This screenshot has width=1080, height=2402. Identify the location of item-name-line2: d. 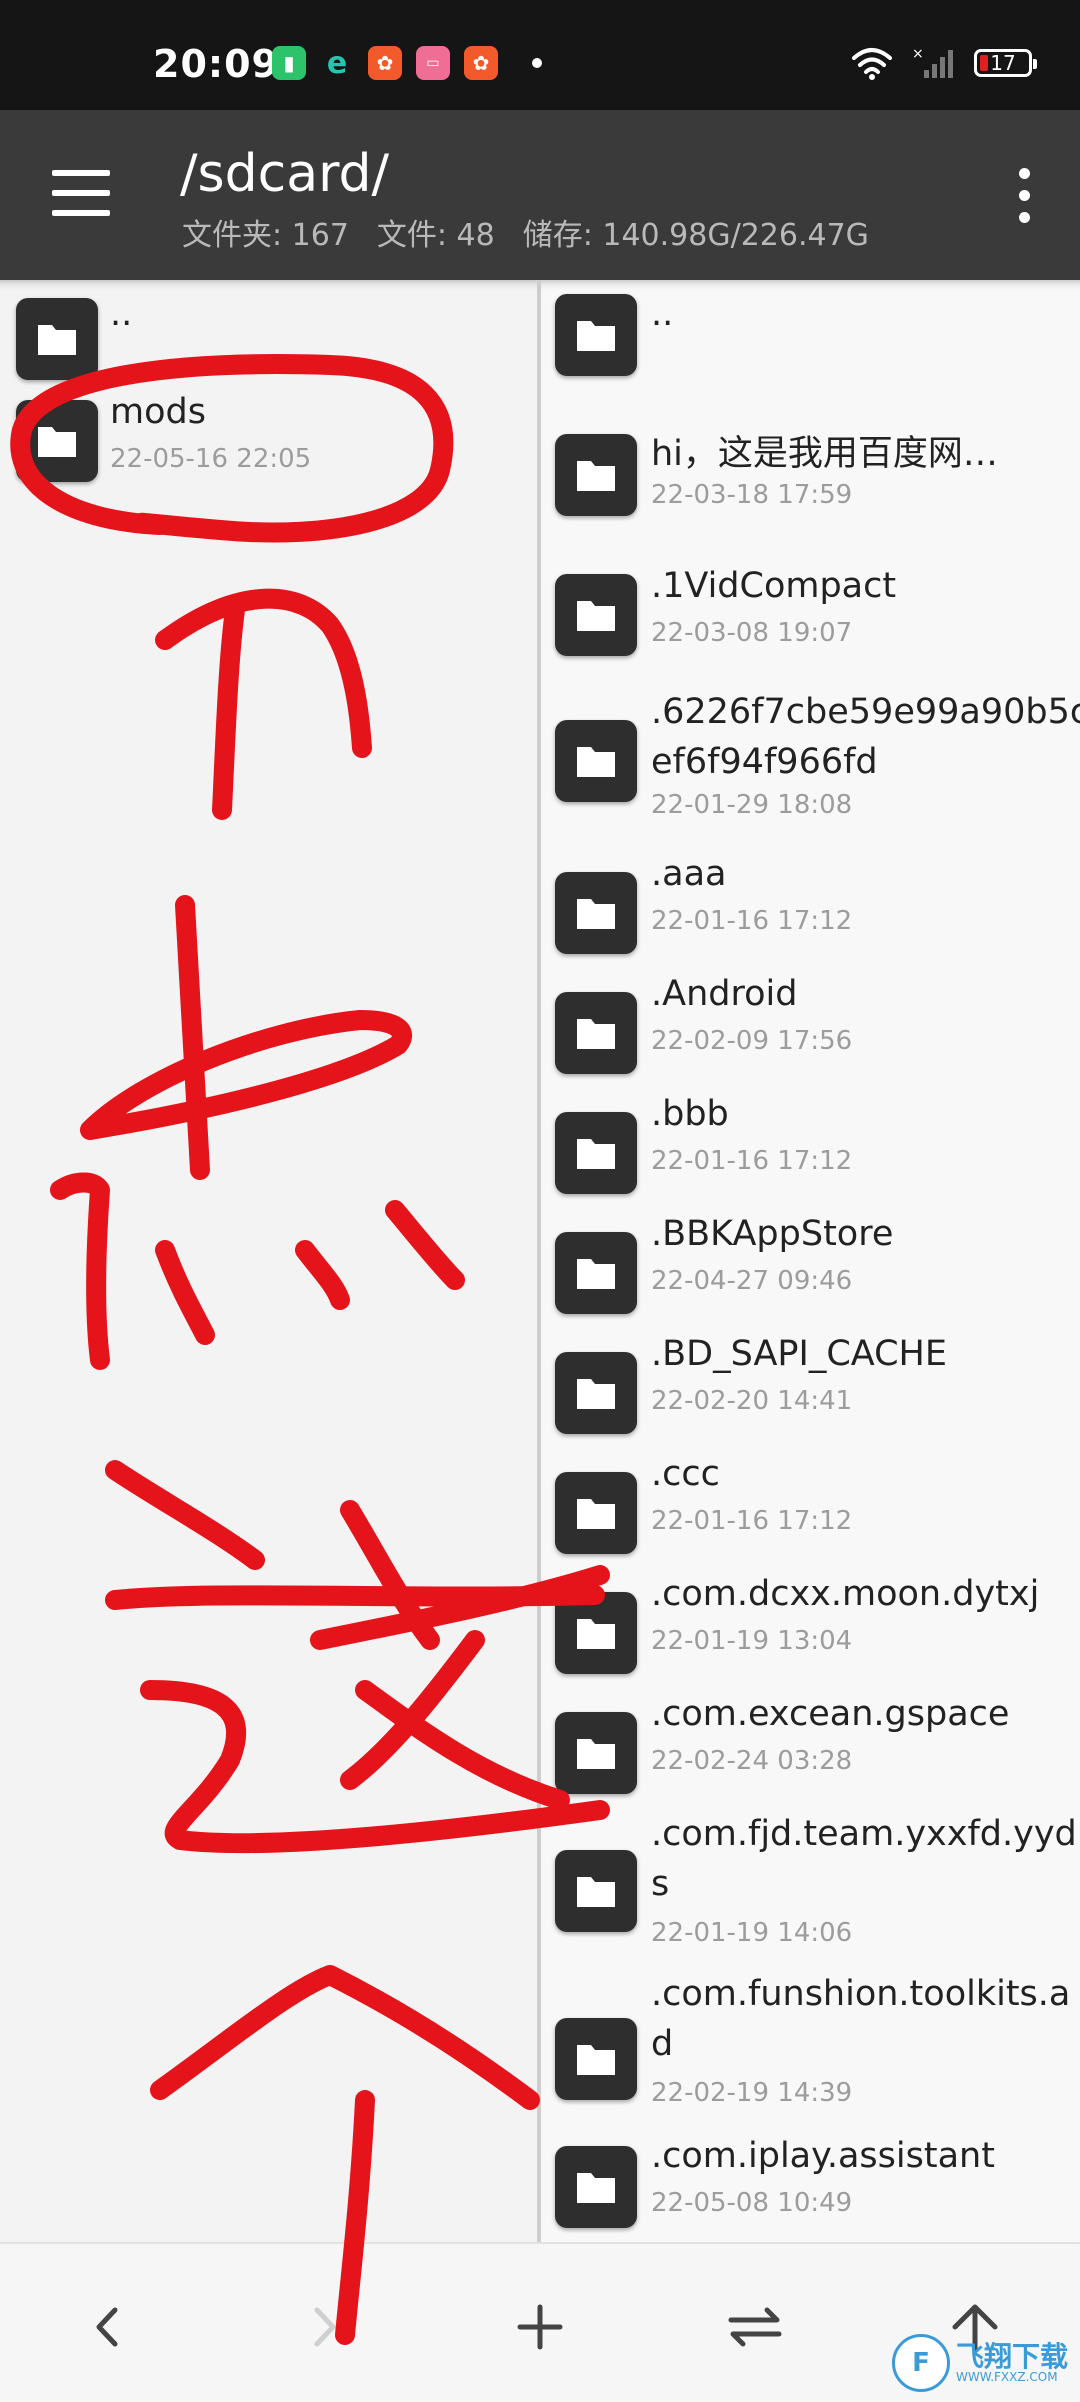
(662, 2044).